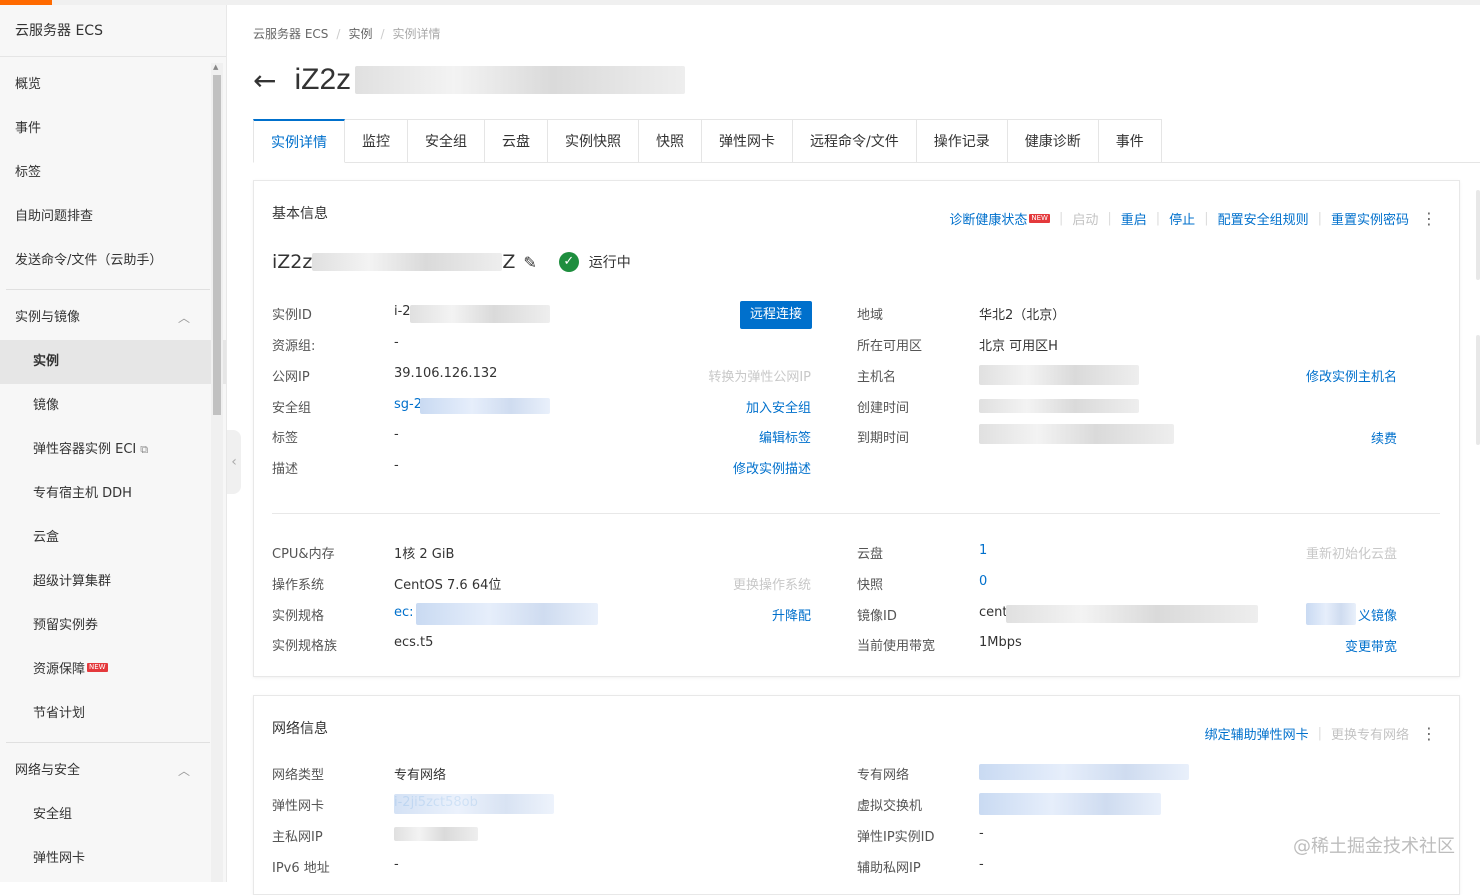 This screenshot has height=895, width=1480. I want to click on sidebar-item-tags: 标签, so click(113, 173).